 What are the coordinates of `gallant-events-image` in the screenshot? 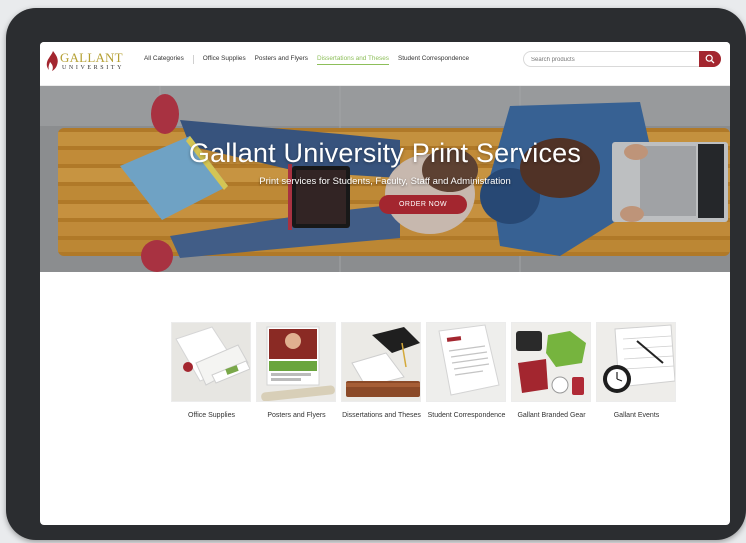 It's located at (636, 362).